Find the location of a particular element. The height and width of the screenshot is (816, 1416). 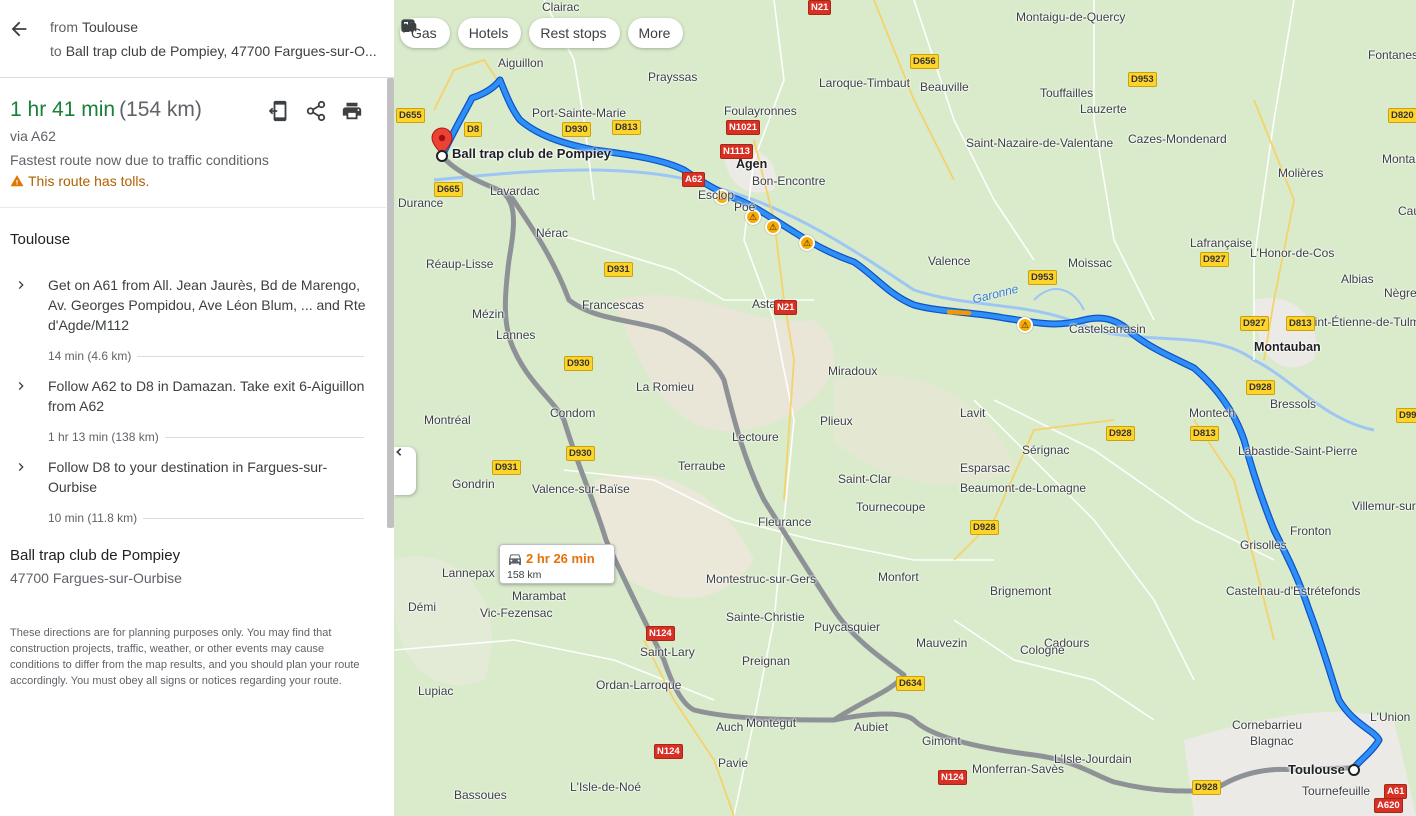

place-label: Aubiet is located at coordinates (871, 727).